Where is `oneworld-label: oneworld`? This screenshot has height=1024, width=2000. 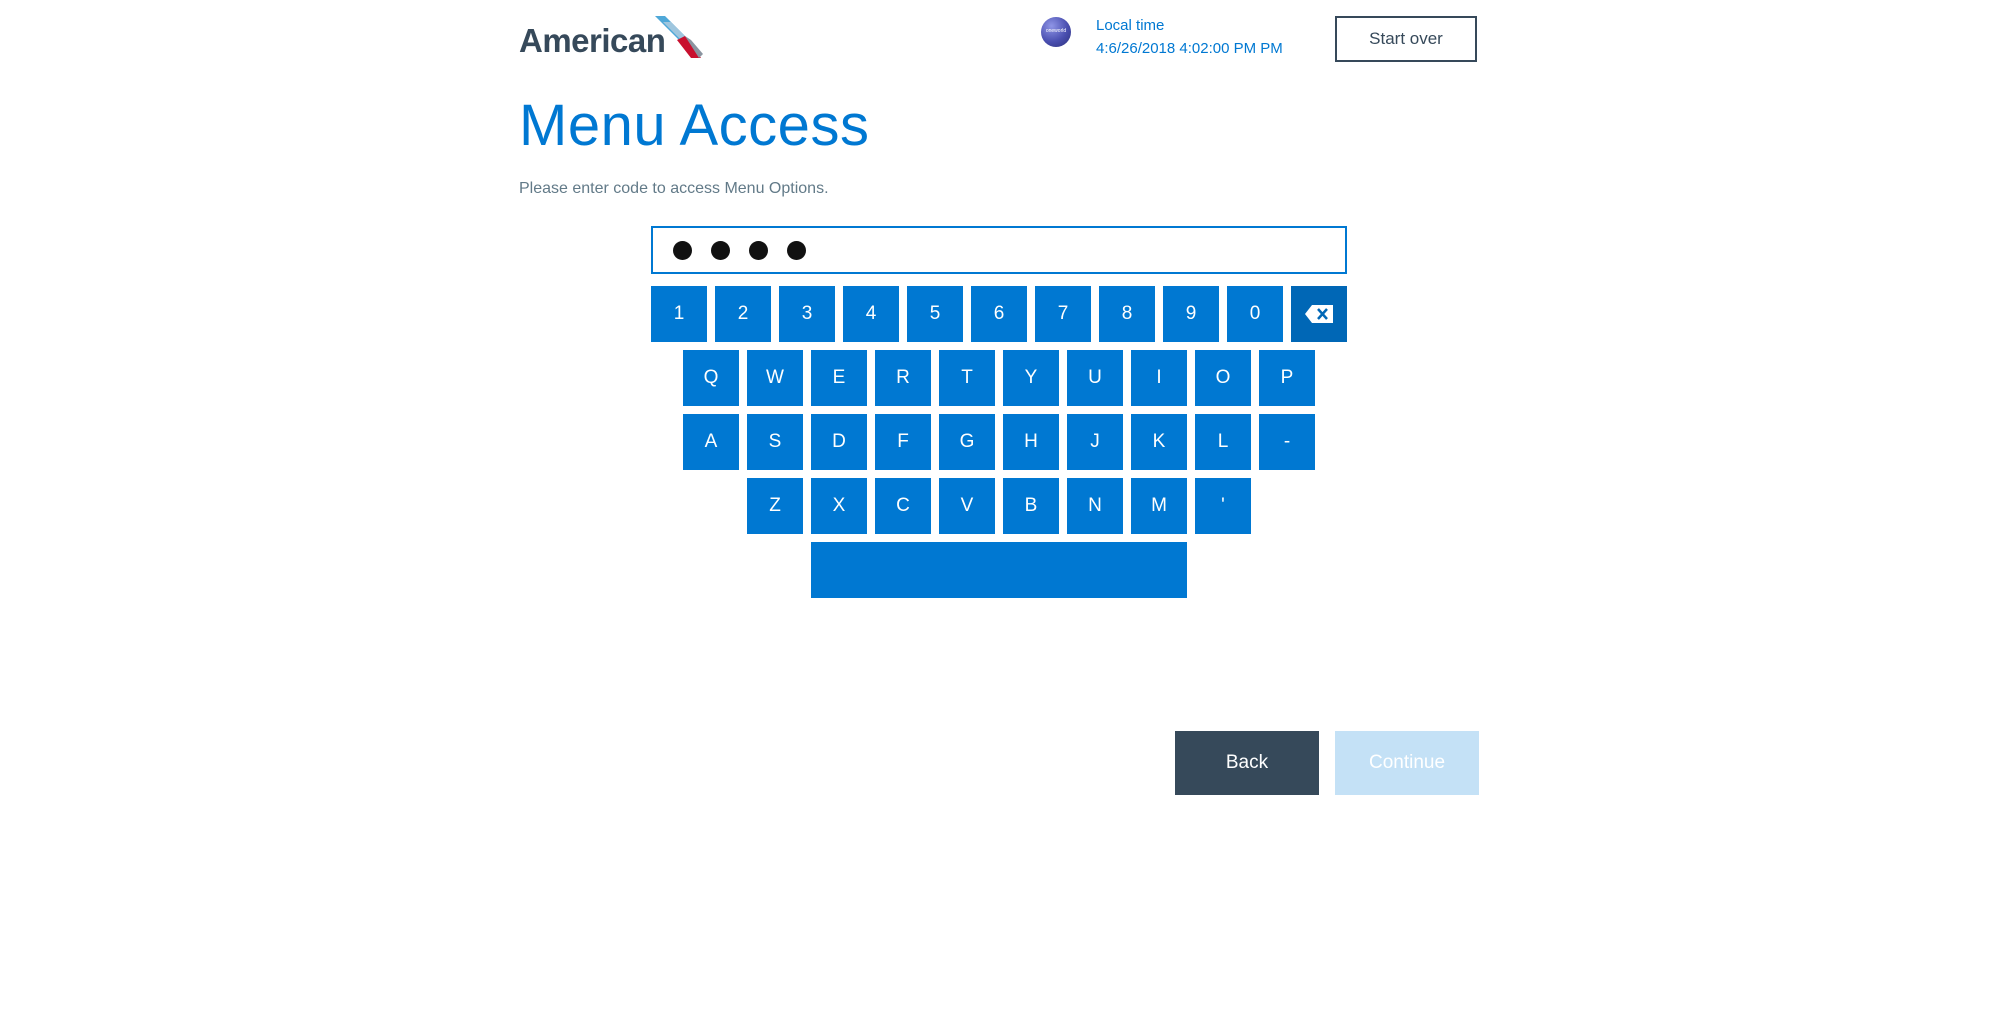 oneworld-label: oneworld is located at coordinates (1056, 31).